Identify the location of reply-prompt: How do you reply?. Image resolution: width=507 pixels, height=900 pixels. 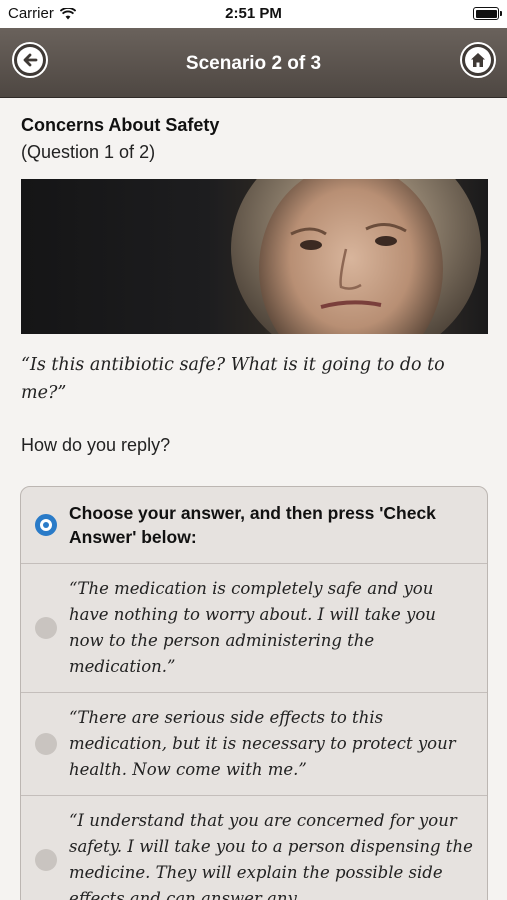
(96, 445).